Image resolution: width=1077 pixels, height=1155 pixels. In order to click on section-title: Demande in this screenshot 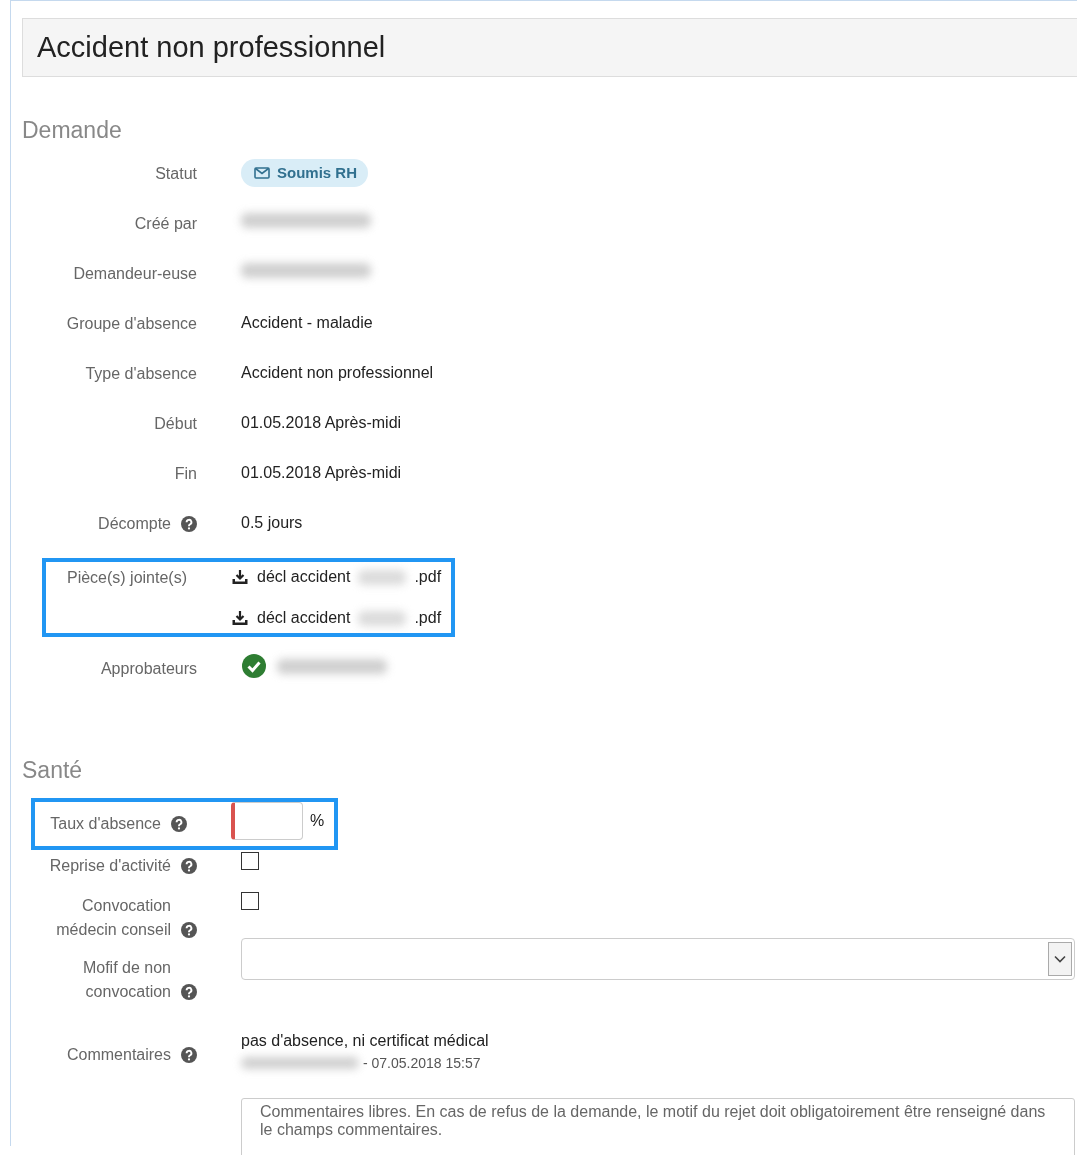, I will do `click(72, 130)`.